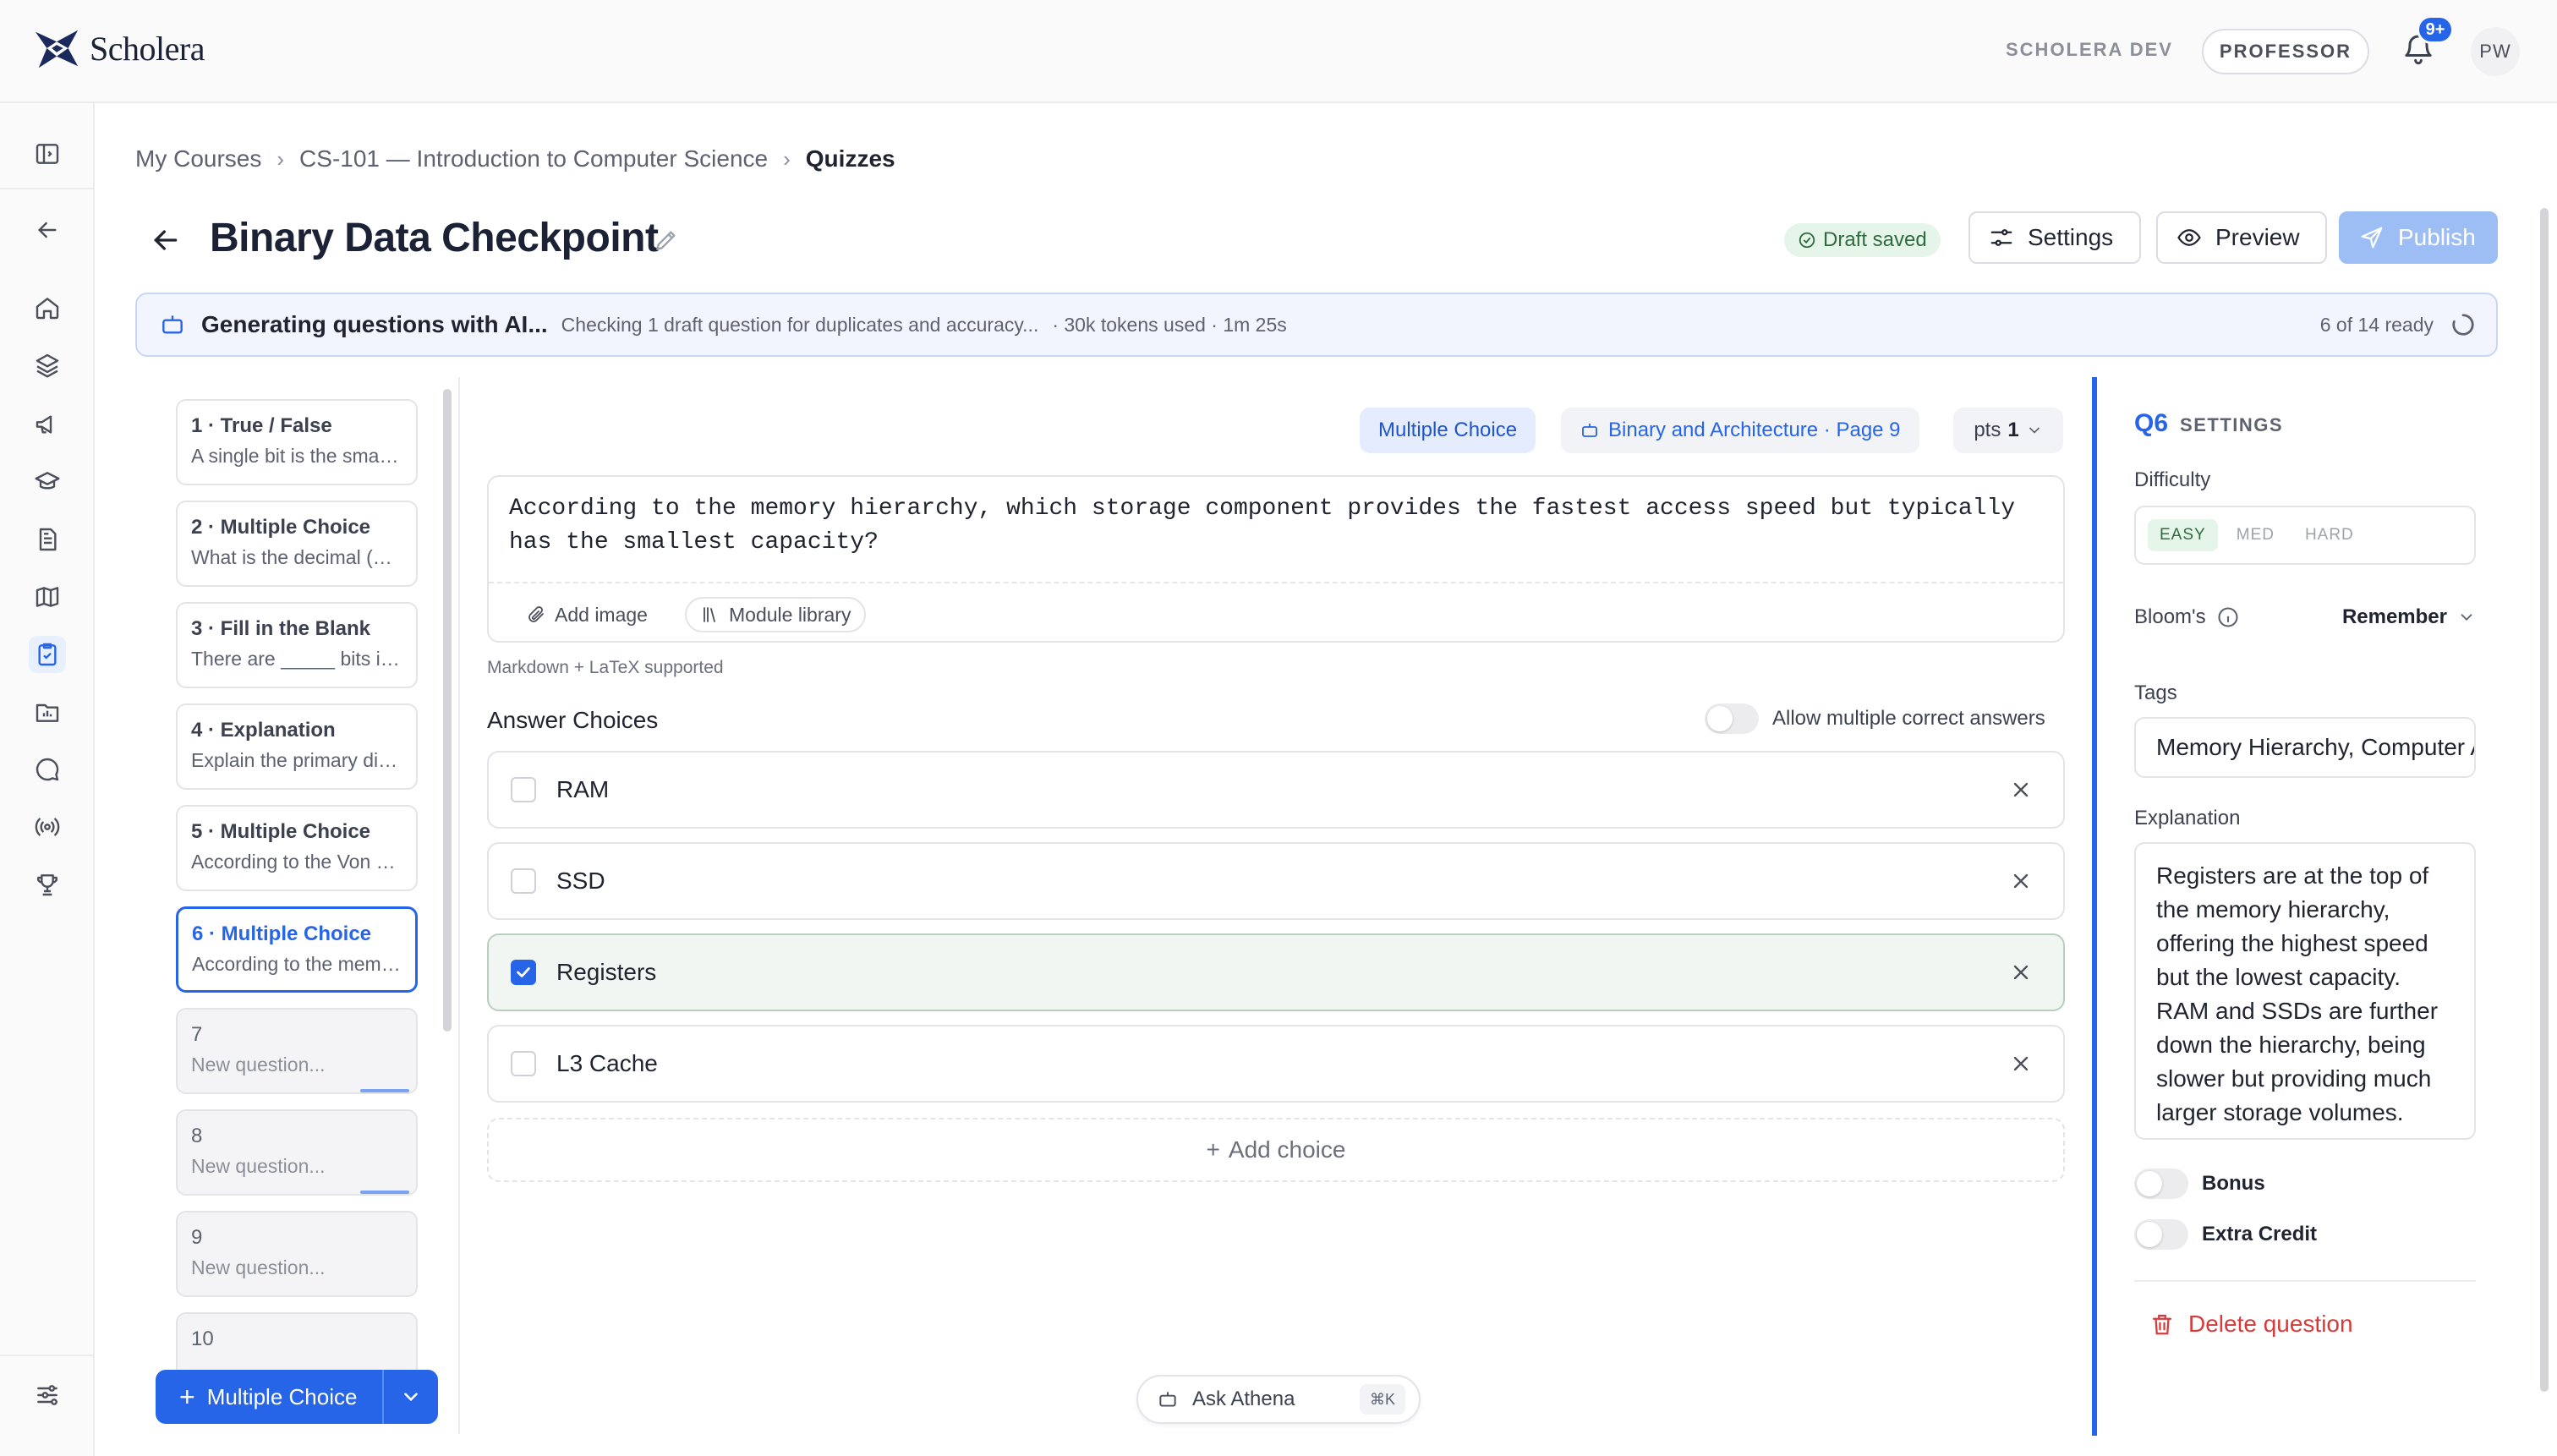 Image resolution: width=2557 pixels, height=1456 pixels. What do you see at coordinates (281, 831) in the screenshot?
I see `question-card-title: 5 · Multiple Choice` at bounding box center [281, 831].